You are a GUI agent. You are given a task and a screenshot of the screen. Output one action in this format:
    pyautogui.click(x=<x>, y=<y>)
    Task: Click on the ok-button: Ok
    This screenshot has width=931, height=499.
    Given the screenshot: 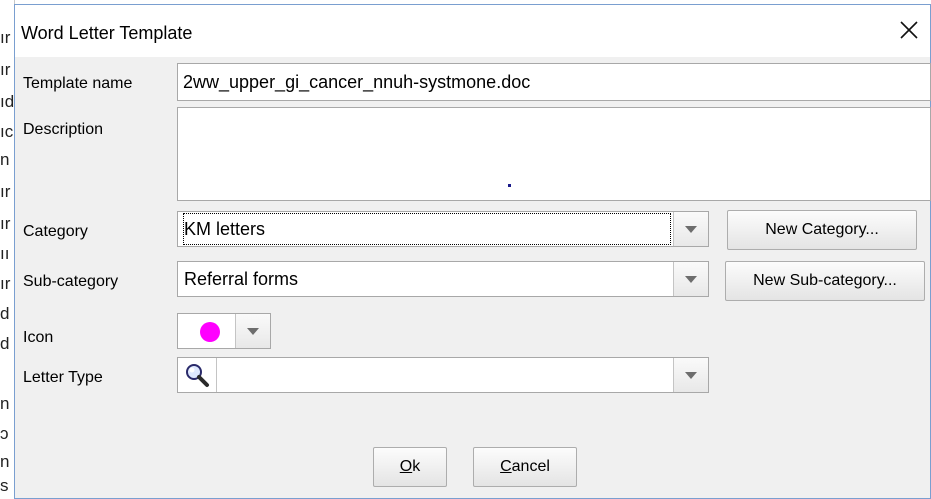 What is the action you would take?
    pyautogui.click(x=410, y=467)
    